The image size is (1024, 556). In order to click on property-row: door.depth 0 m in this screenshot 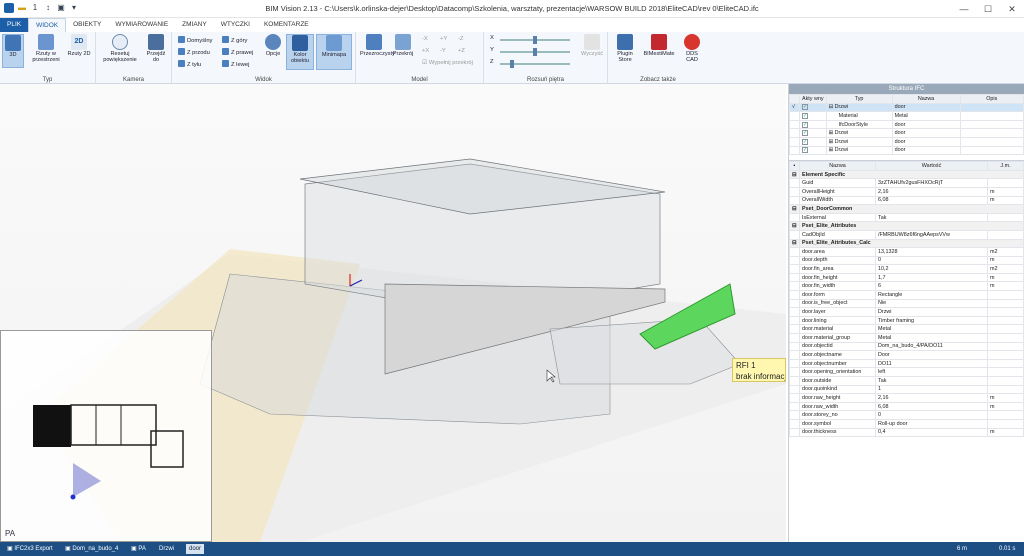, I will do `click(906, 260)`.